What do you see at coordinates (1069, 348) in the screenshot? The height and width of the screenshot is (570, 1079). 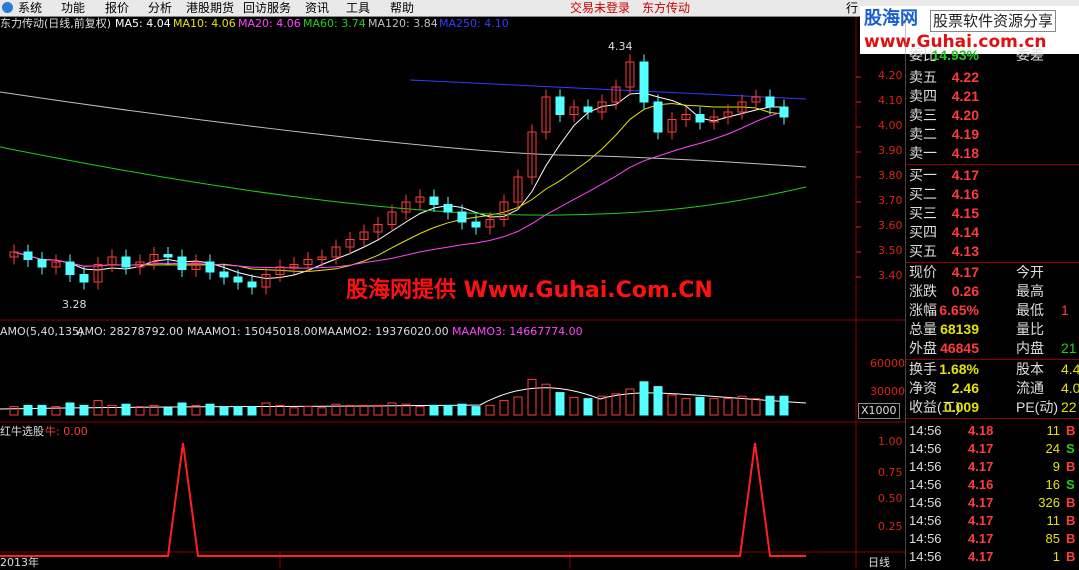 I see `stat-value: 21` at bounding box center [1069, 348].